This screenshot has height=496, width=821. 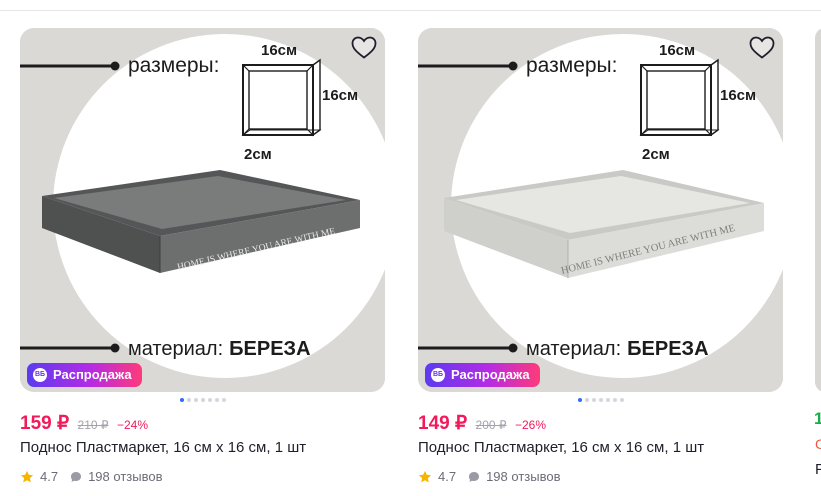 What do you see at coordinates (491, 425) in the screenshot?
I see `old-price: 200 ₽` at bounding box center [491, 425].